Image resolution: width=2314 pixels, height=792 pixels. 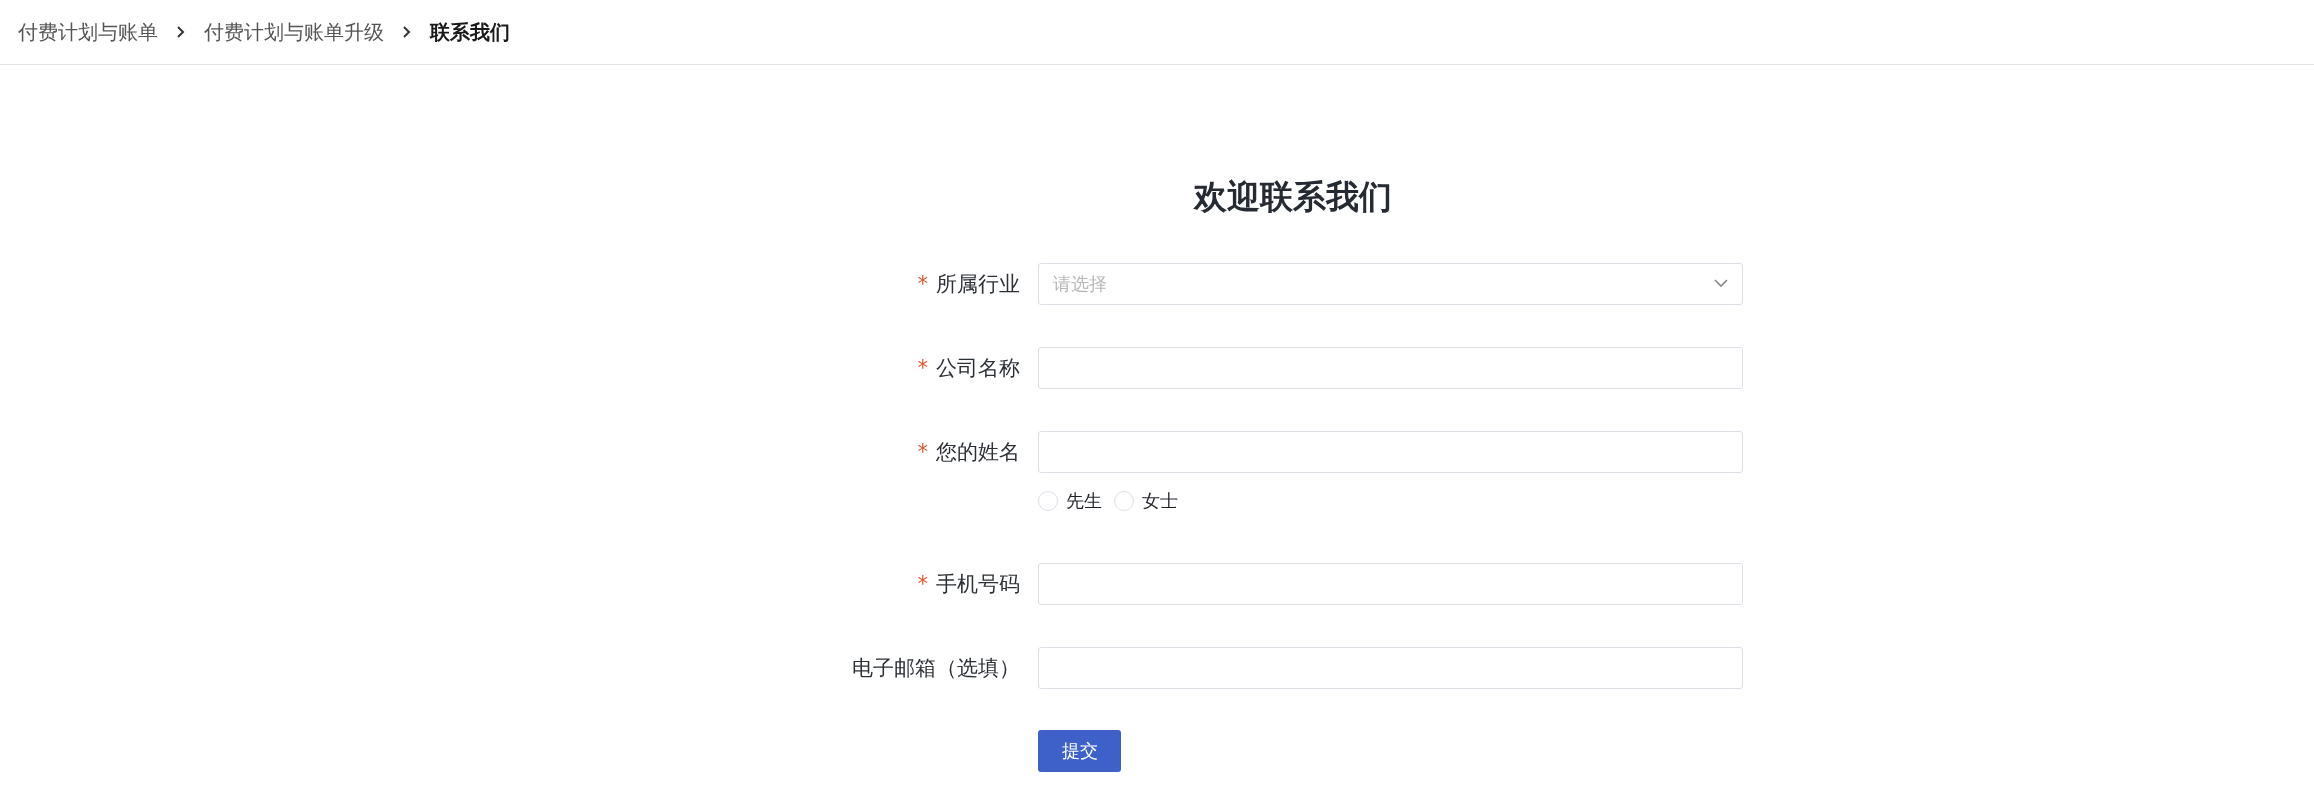 What do you see at coordinates (1292, 197) in the screenshot?
I see `page-title: 欢迎联系我们` at bounding box center [1292, 197].